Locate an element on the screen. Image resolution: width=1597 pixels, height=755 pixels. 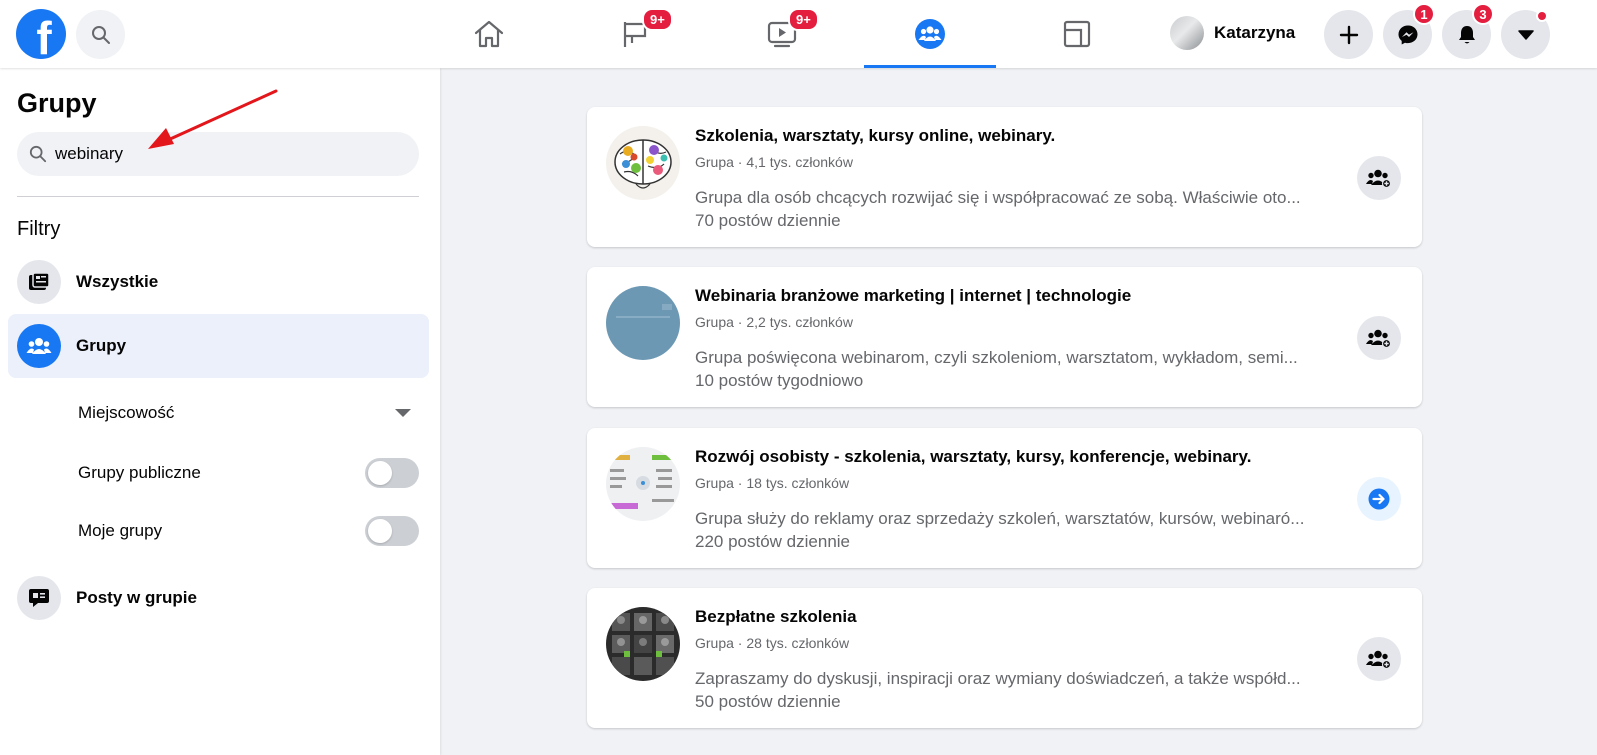
tab-gaming is located at coordinates (1077, 34).